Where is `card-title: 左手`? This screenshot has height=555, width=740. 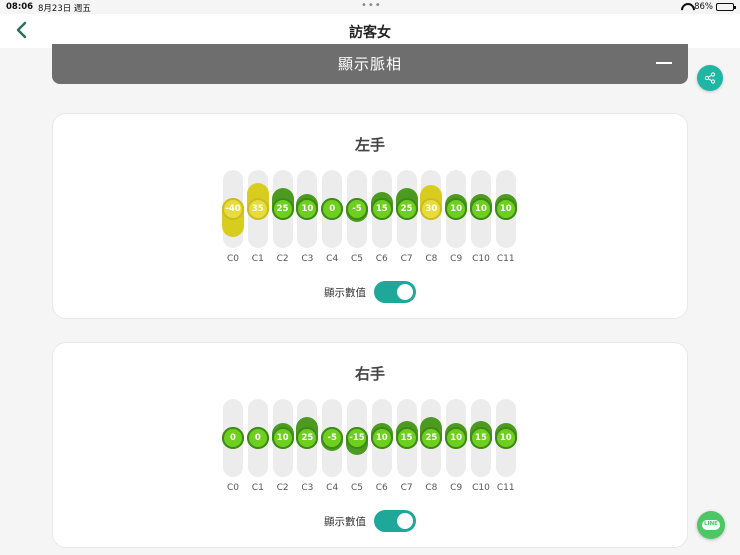
card-title: 左手 is located at coordinates (369, 145).